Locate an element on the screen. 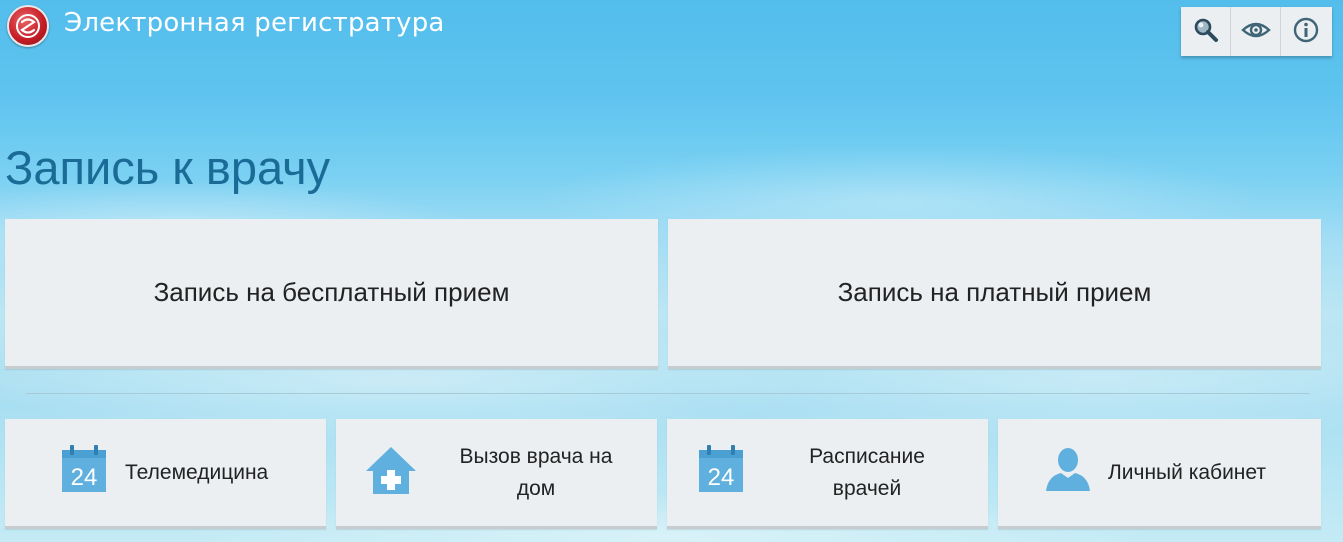 The image size is (1343, 542). free-appointment-button: Запись на бесплатный прием is located at coordinates (331, 294).